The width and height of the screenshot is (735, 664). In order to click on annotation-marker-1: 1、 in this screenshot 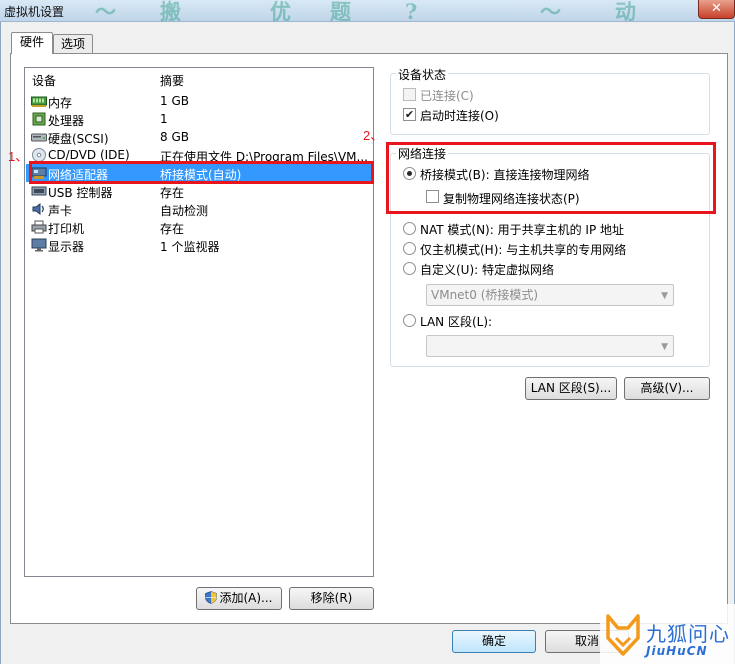, I will do `click(18, 156)`.